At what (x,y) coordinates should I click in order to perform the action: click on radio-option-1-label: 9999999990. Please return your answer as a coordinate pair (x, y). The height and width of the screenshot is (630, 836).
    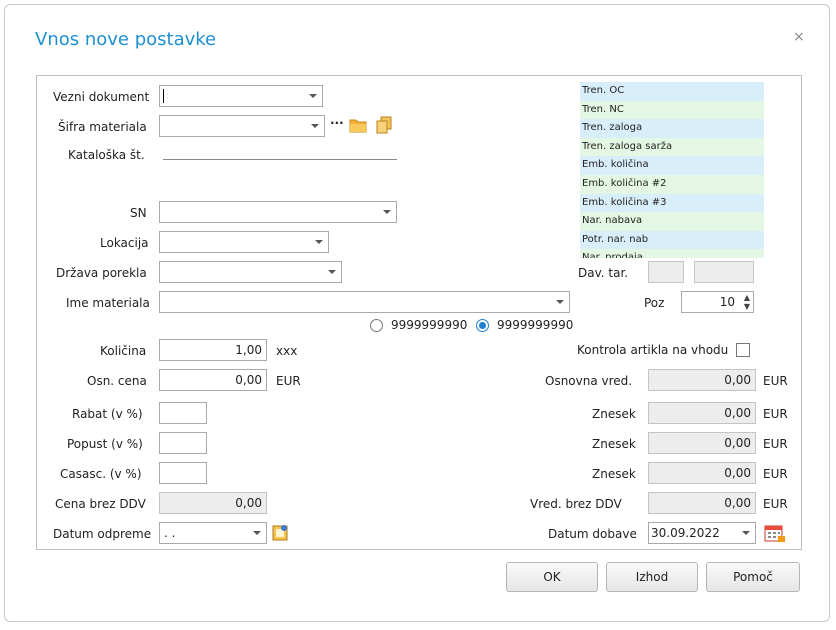
    Looking at the image, I should click on (429, 325).